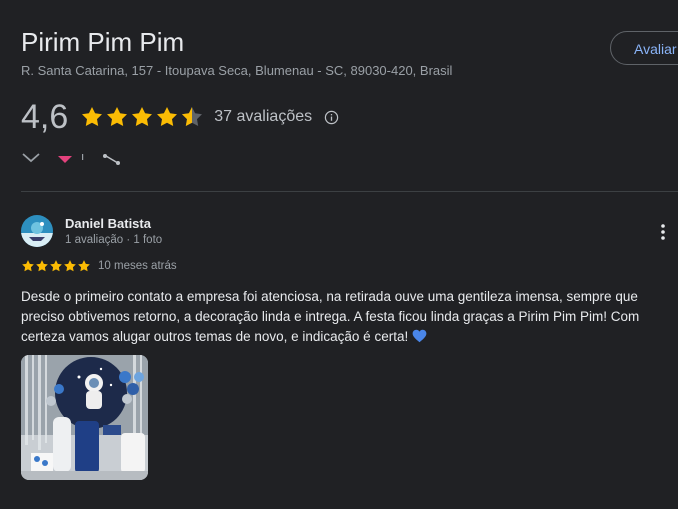 The height and width of the screenshot is (509, 678). I want to click on review-stars, so click(56, 266).